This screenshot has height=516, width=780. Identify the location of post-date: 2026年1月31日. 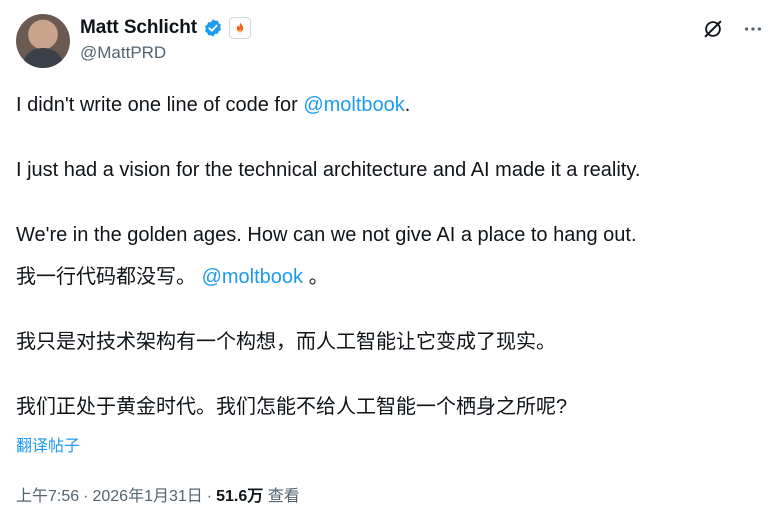
(147, 496).